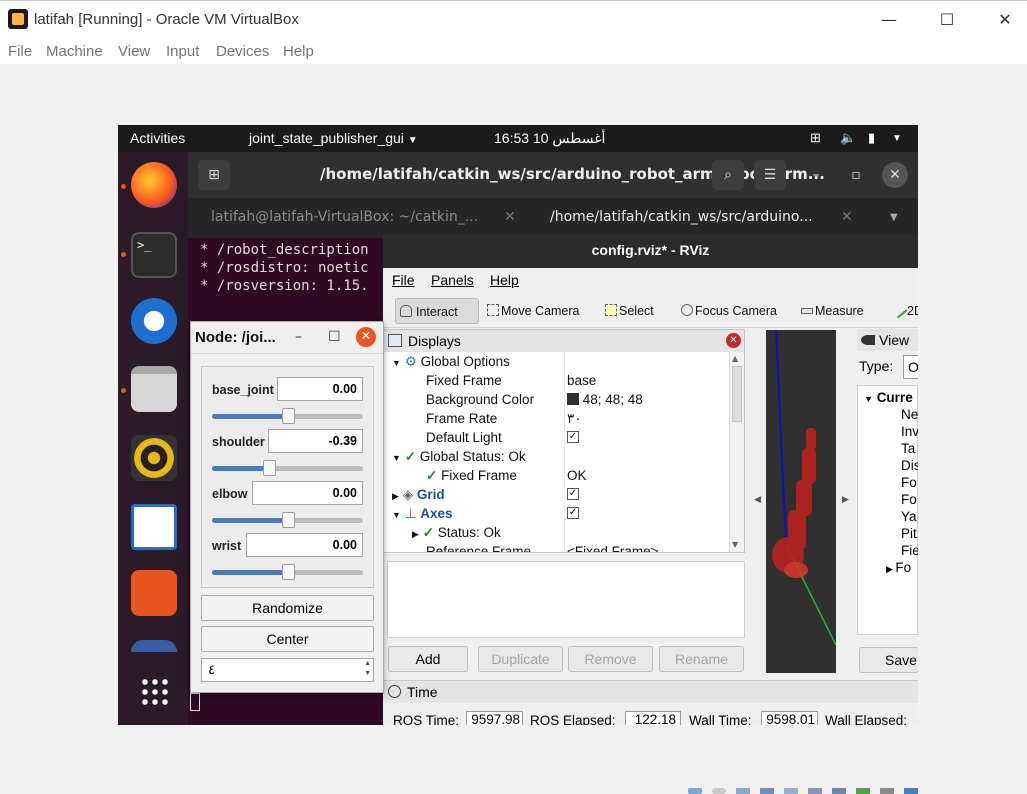  What do you see at coordinates (856, 175) in the screenshot?
I see `restore-button: ▫` at bounding box center [856, 175].